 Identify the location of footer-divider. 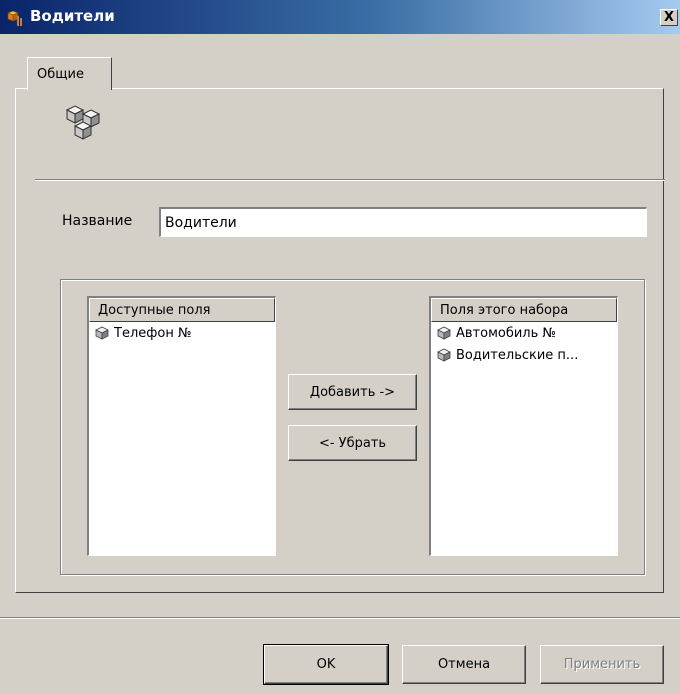
(340, 618).